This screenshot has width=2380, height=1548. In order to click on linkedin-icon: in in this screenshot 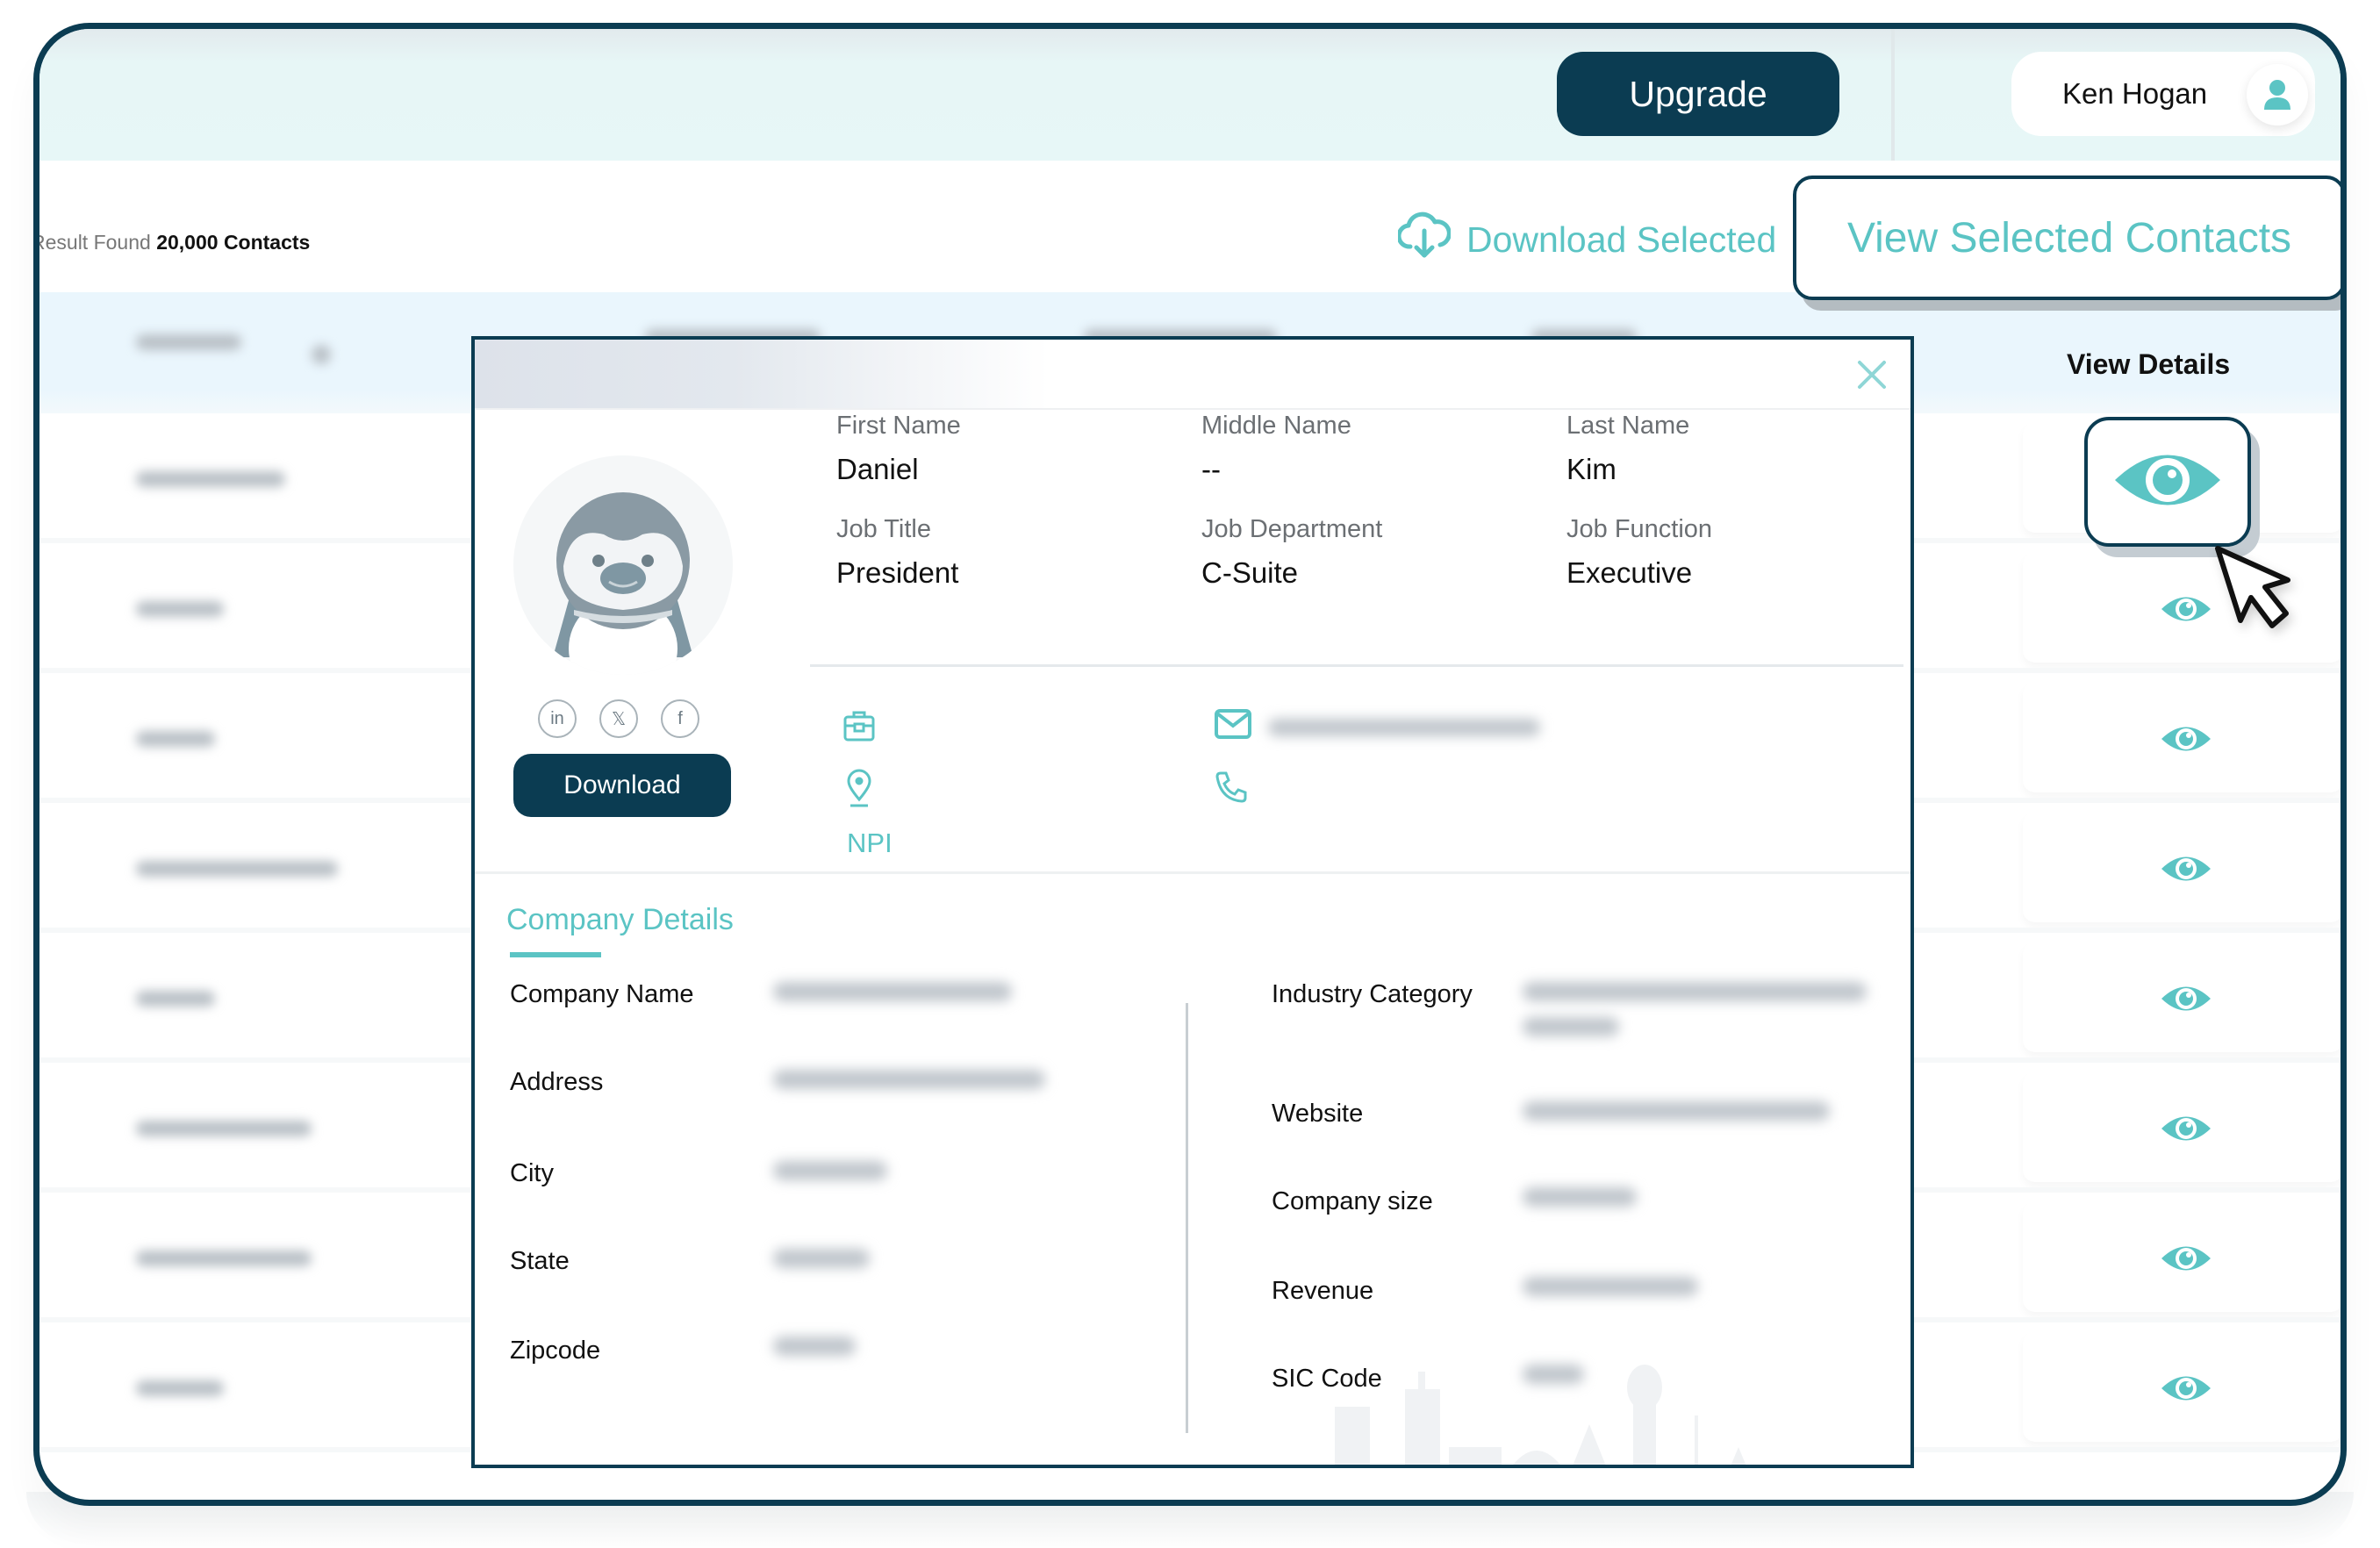, I will do `click(557, 718)`.